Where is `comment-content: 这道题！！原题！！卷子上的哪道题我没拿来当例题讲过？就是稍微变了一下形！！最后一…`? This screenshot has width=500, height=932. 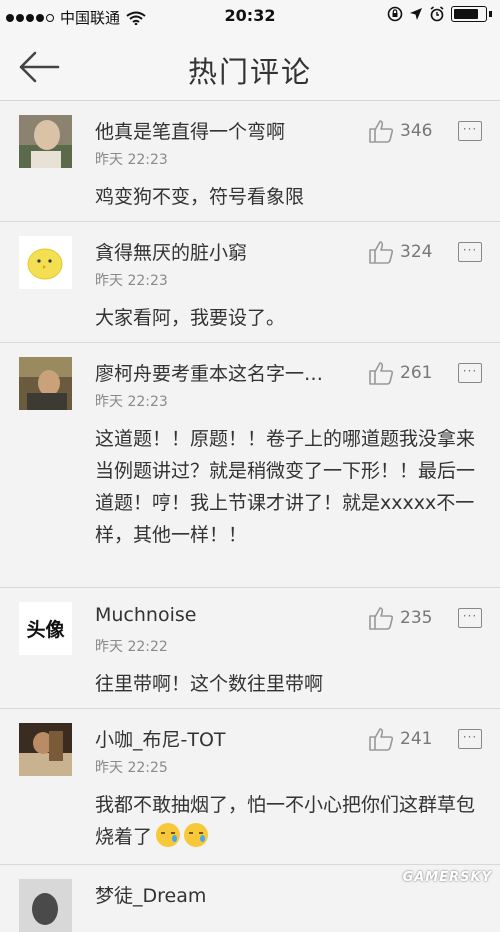
comment-content: 这道题！！原题！！卷子上的哪道题我没拿来当例题讲过？就是稍微变了一下形！！最后一… is located at coordinates (285, 487).